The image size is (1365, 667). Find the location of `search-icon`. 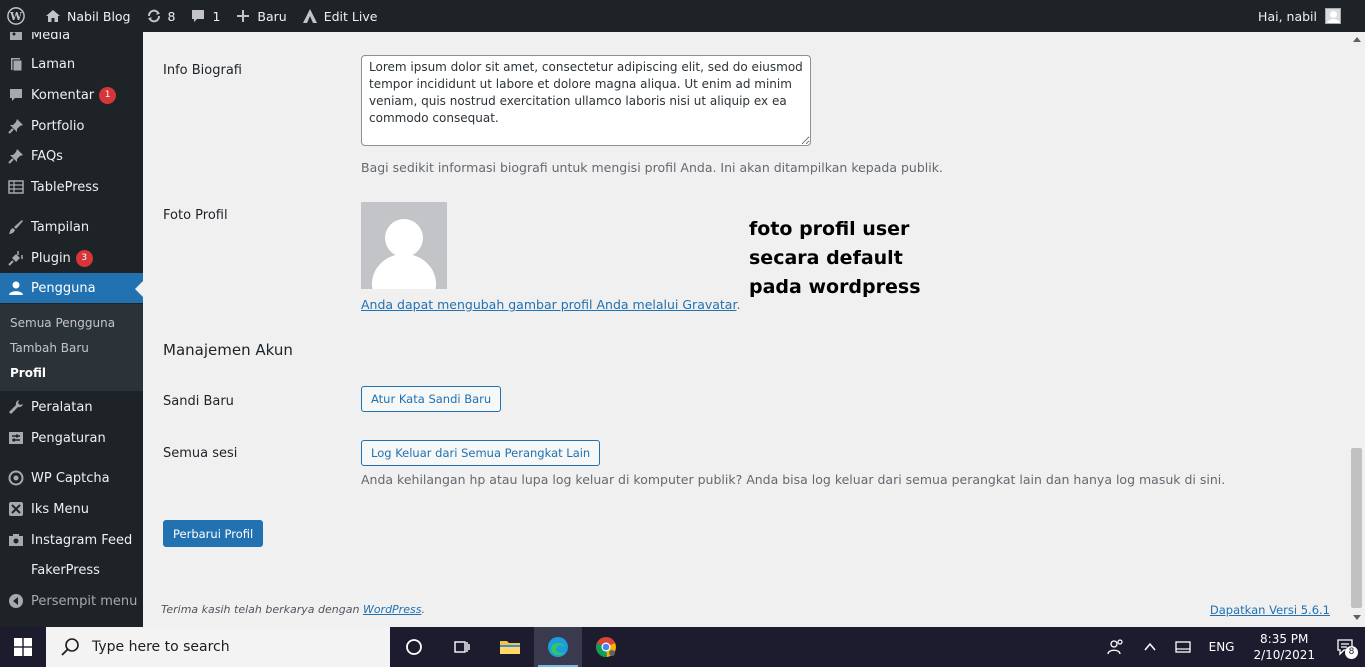

search-icon is located at coordinates (70, 647).